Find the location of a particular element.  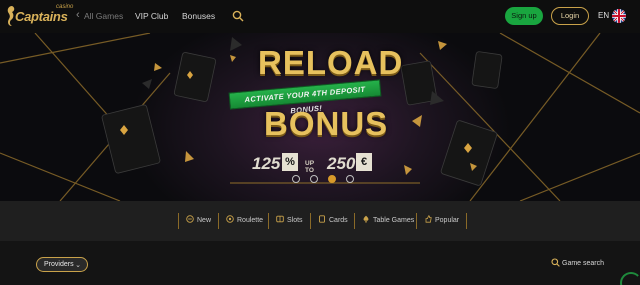

category-roulette: Roulette is located at coordinates (244, 221).